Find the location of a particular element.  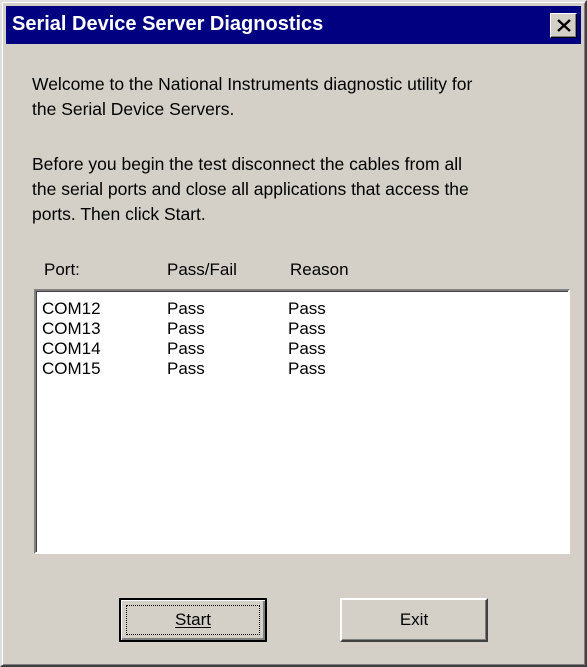

column-header-pass-fail: Pass/Fail is located at coordinates (202, 269).